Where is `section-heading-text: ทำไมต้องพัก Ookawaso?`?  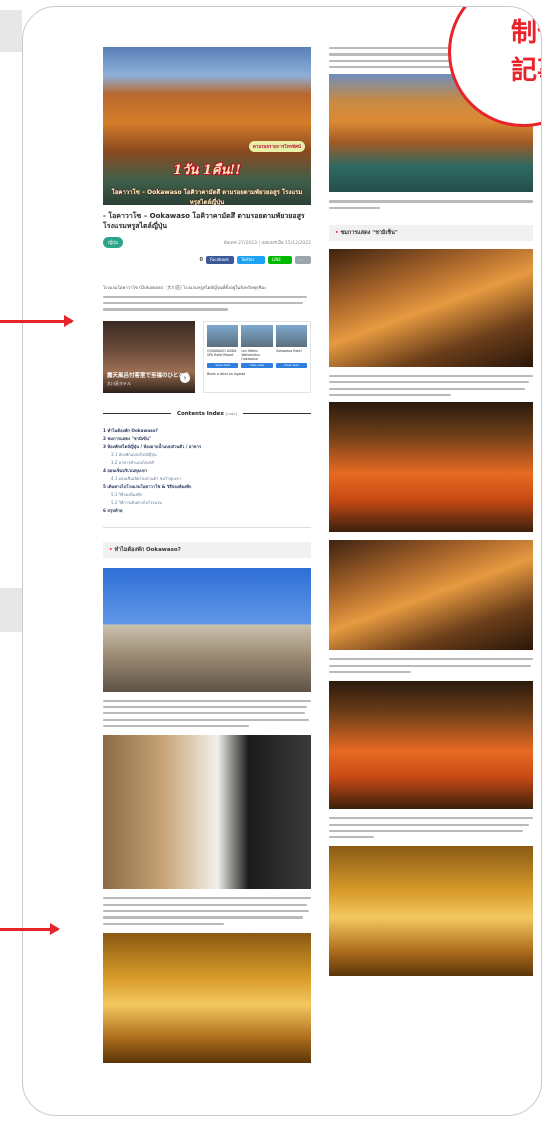
section-heading-text: ทำไมต้องพัก Ookawaso? is located at coordinates (147, 549).